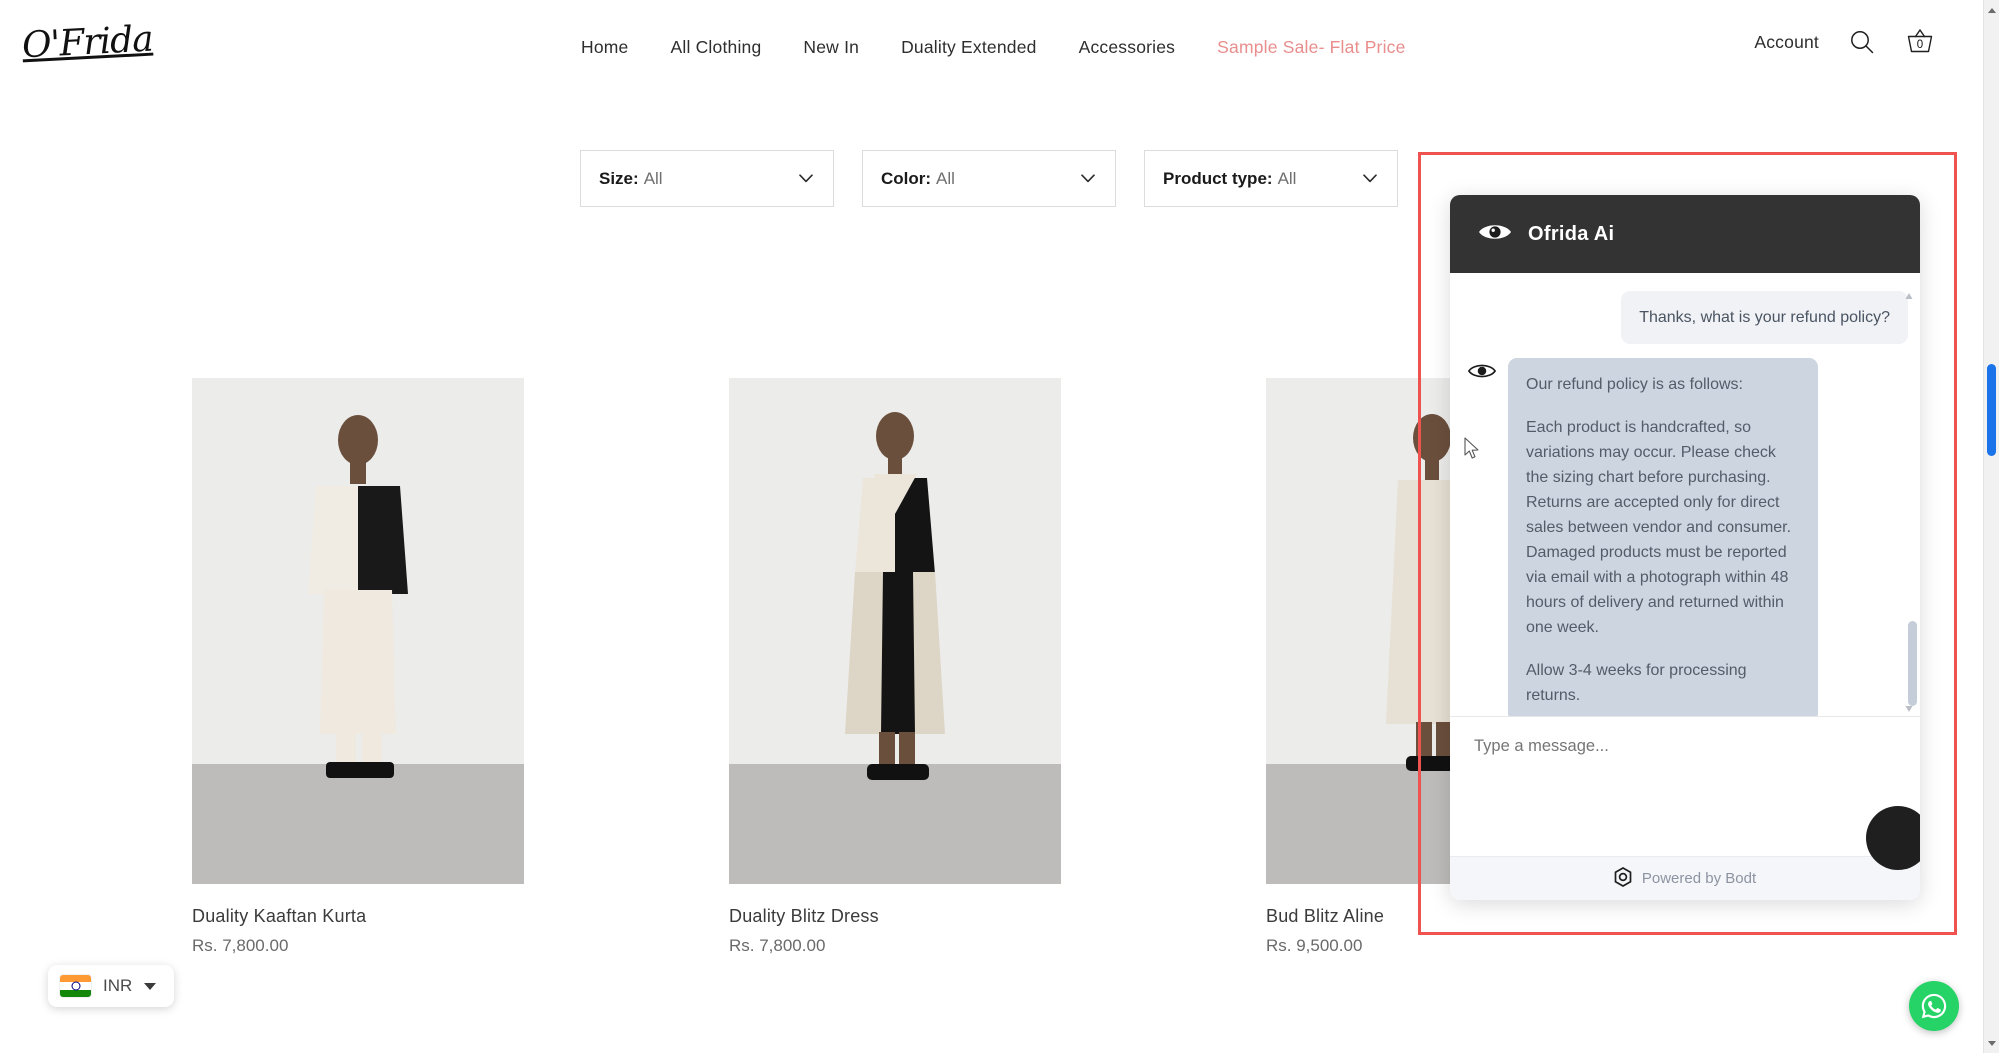 This screenshot has width=1999, height=1053. Describe the element at coordinates (1862, 42) in the screenshot. I see `search-icon` at that location.